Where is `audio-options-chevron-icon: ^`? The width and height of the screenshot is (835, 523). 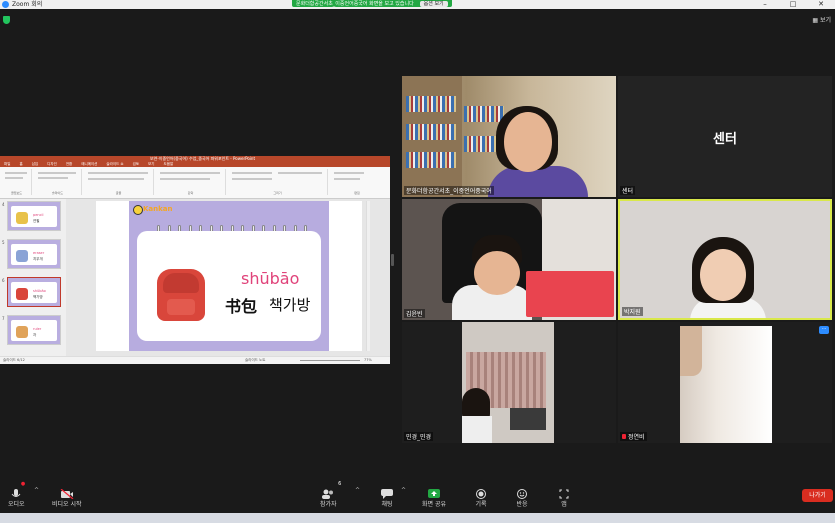
audio-options-chevron-icon: ^ is located at coordinates (36, 490).